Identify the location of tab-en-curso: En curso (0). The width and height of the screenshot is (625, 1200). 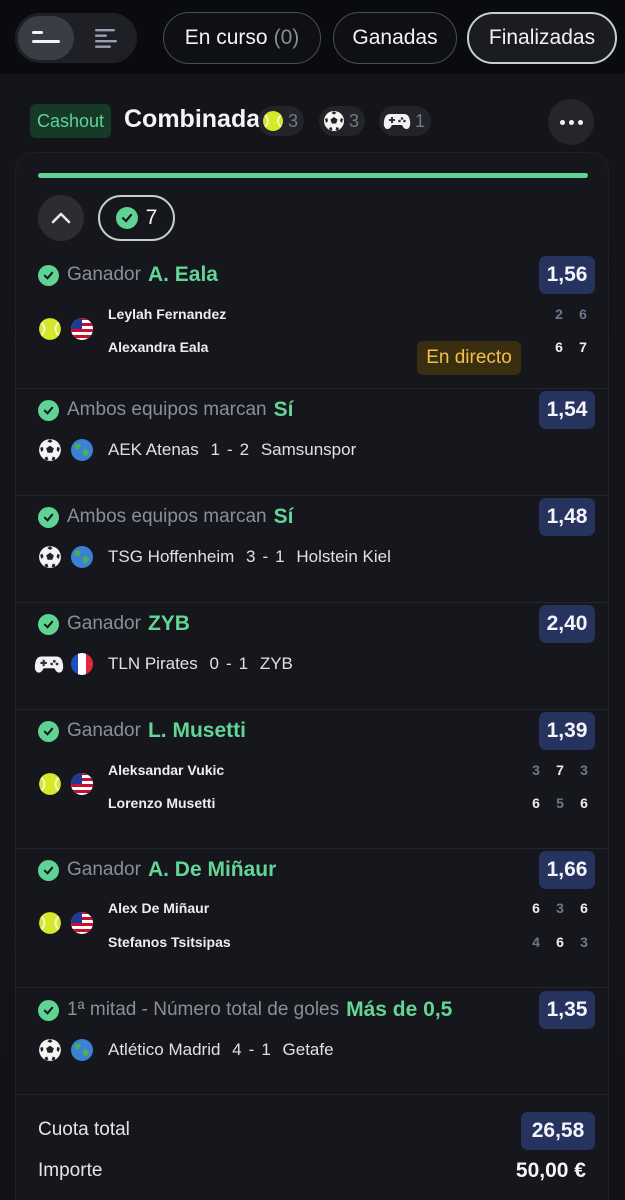
(242, 38).